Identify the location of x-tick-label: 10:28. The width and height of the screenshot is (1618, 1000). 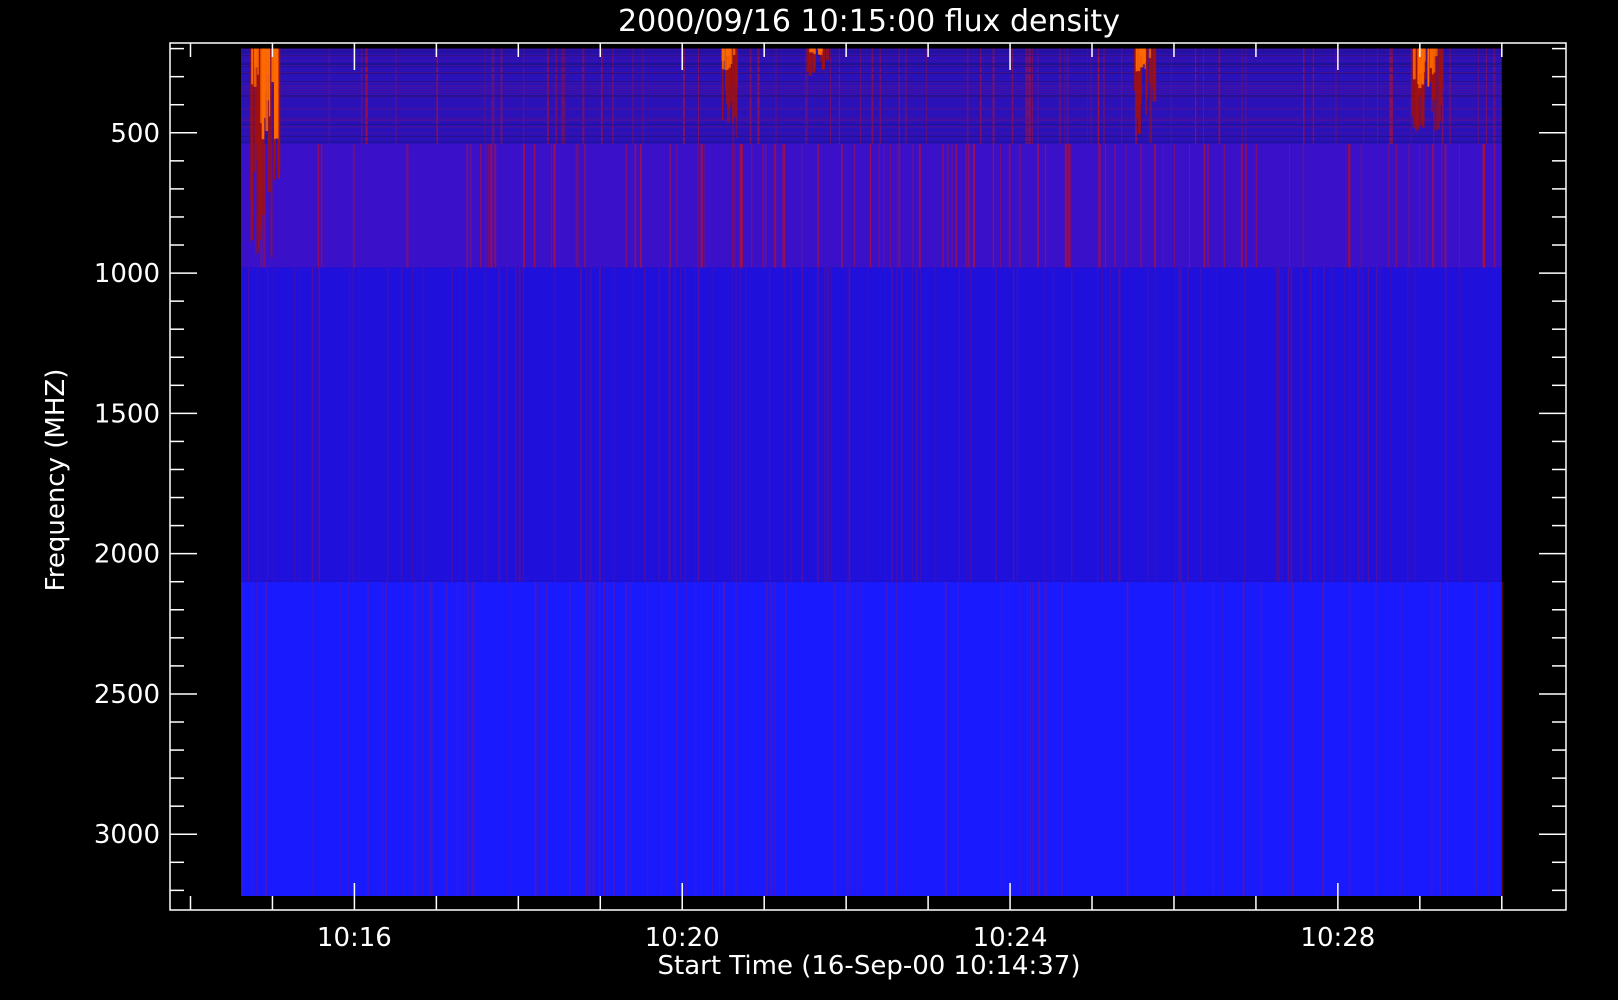
(1337, 938).